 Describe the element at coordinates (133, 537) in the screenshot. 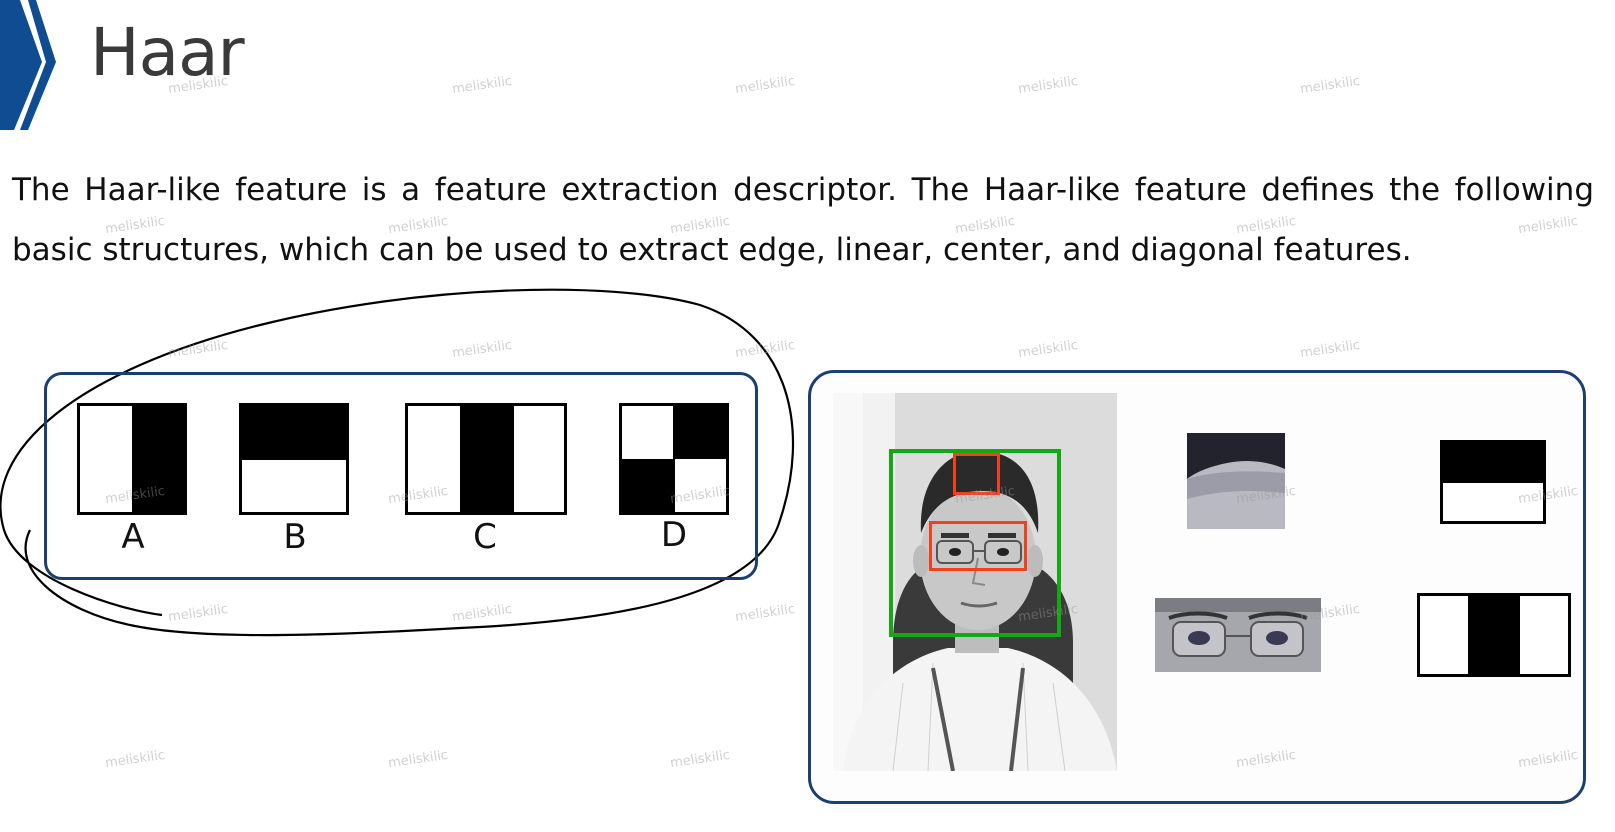

I see `feature-a-label: A` at that location.